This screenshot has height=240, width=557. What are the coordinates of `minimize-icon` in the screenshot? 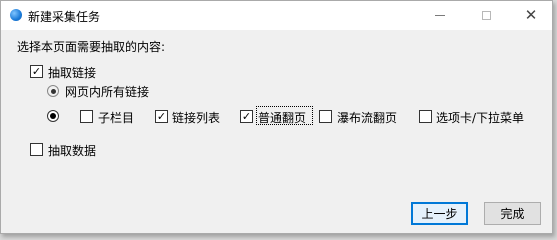 It's located at (440, 15).